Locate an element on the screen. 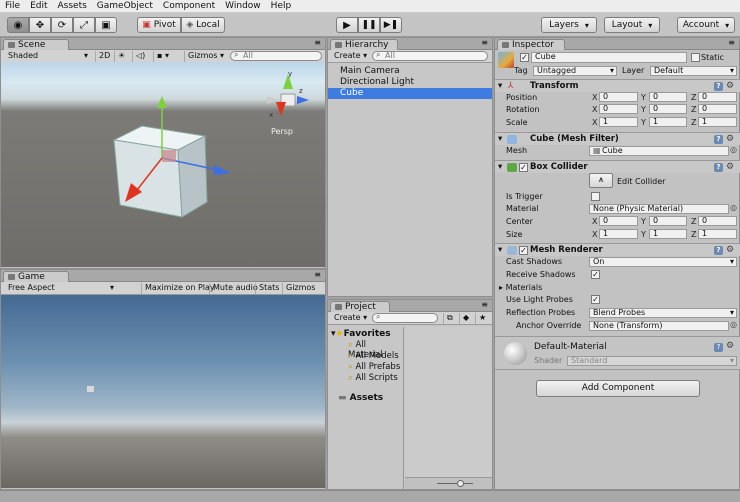 Image resolution: width=740 pixels, height=502 pixels. hand-tool-button: ◉ is located at coordinates (18, 25).